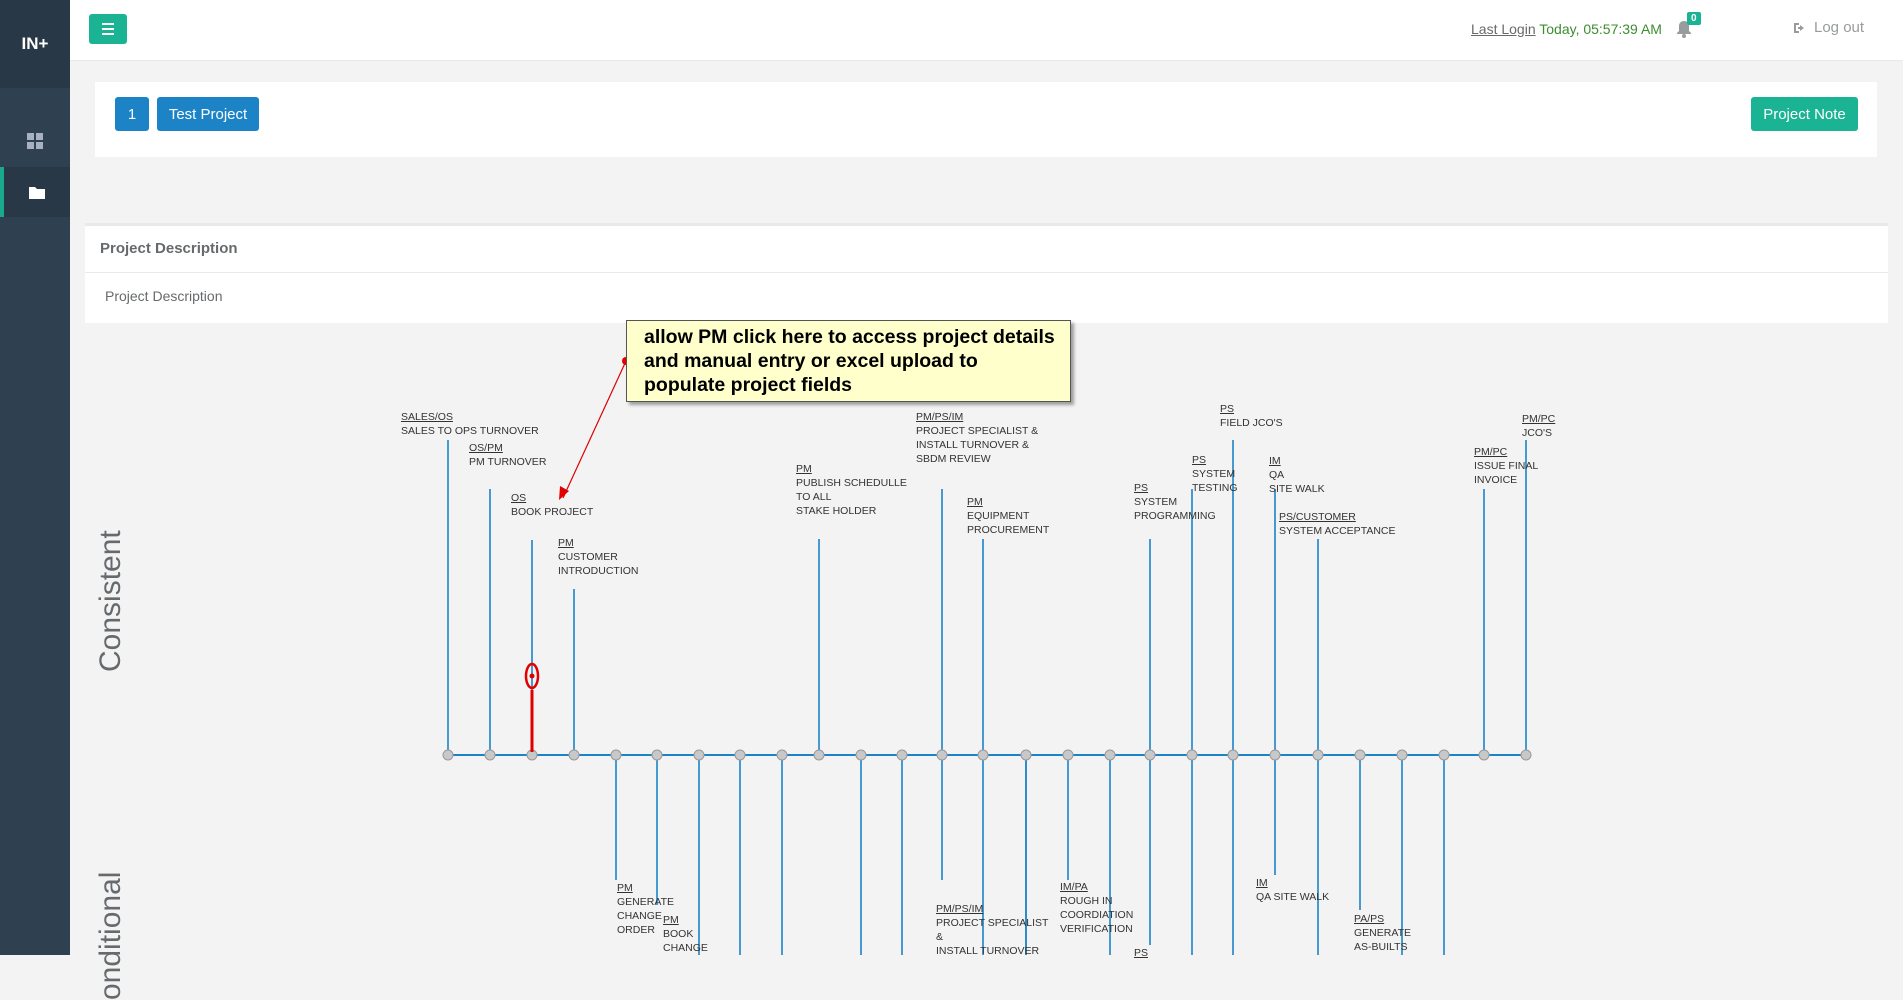 The height and width of the screenshot is (1000, 1903). I want to click on project-description-panel: Project Description Project Description, so click(986, 273).